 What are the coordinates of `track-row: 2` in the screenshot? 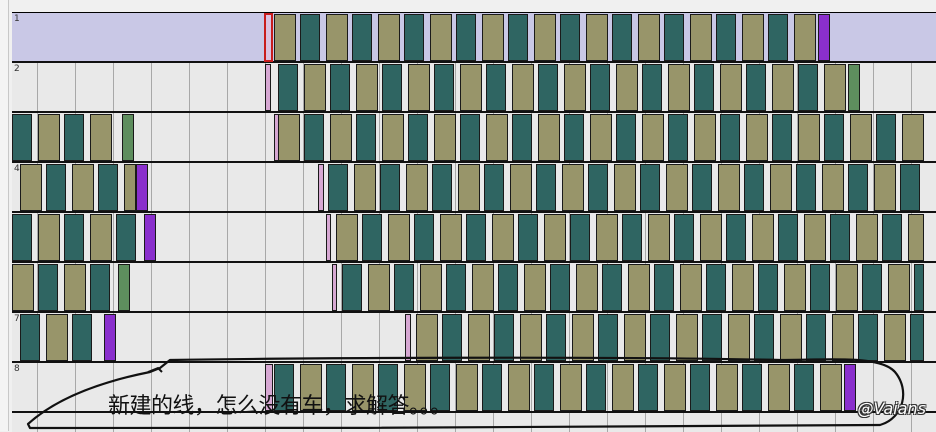 It's located at (474, 88).